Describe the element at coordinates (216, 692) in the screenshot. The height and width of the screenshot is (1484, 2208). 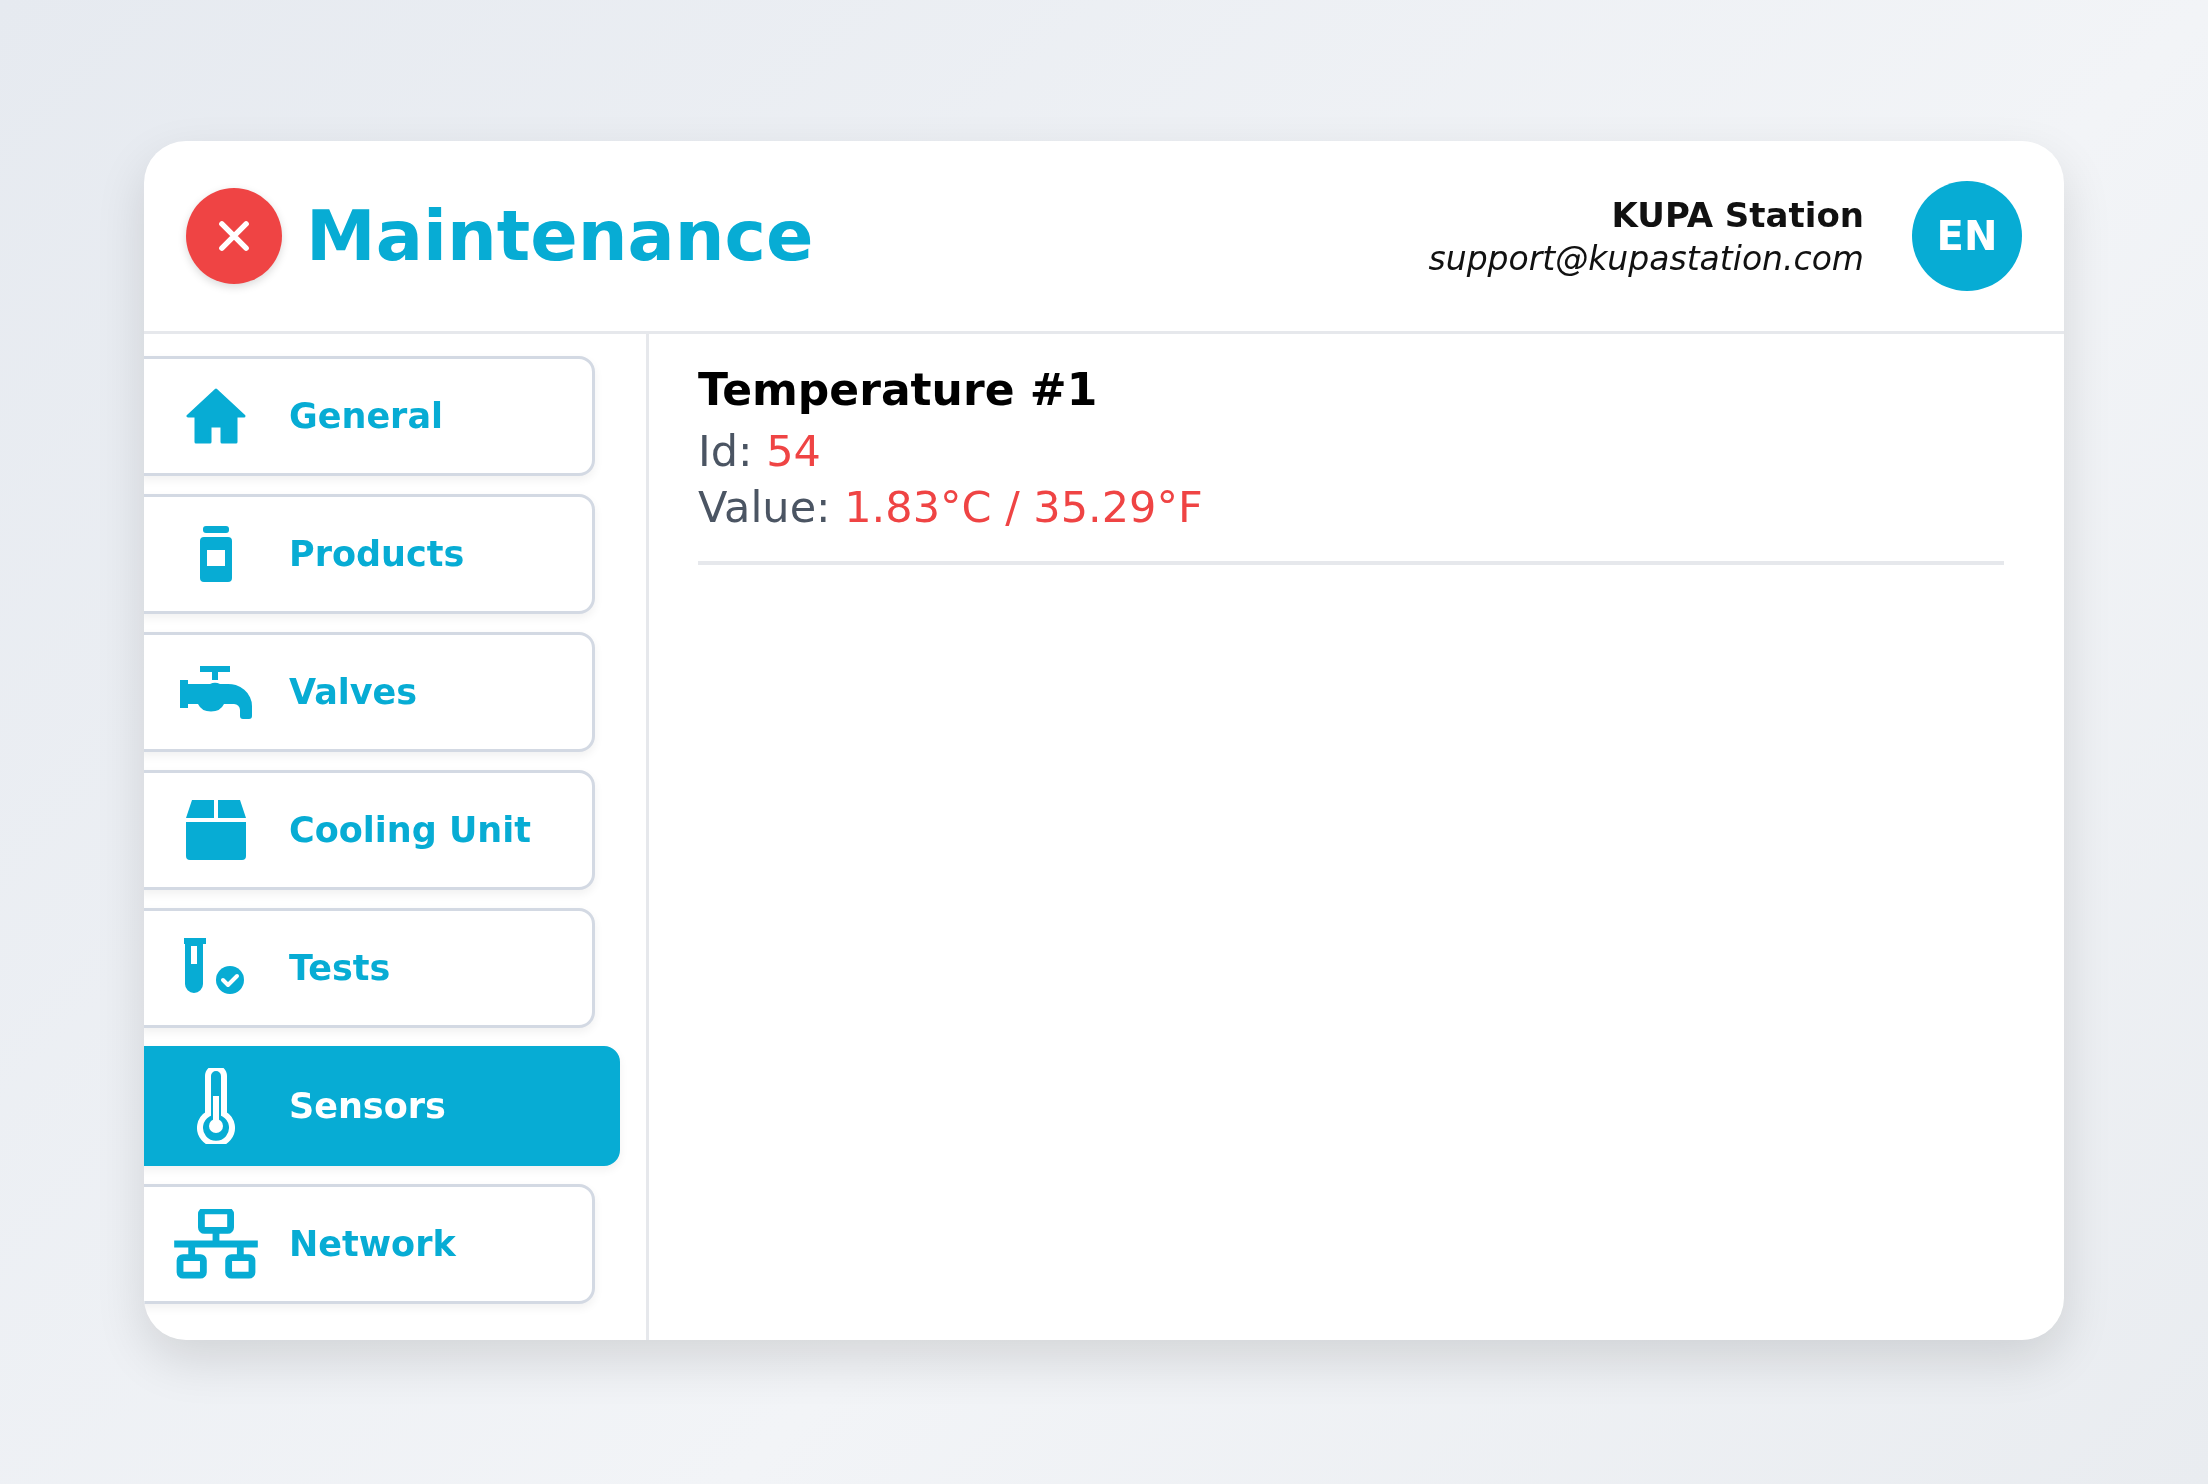
I see `faucet-icon` at that location.